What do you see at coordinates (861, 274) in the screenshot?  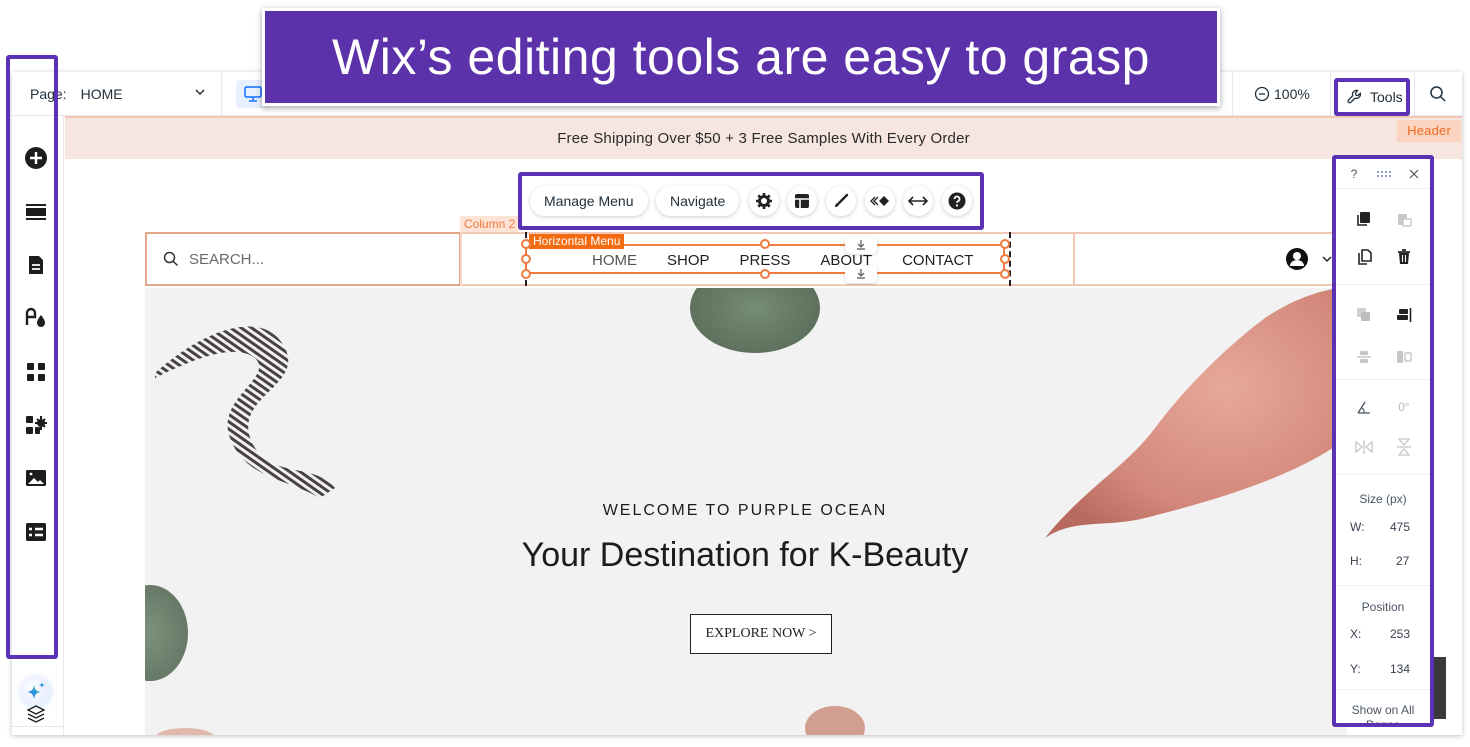 I see `stretch-bottom-button` at bounding box center [861, 274].